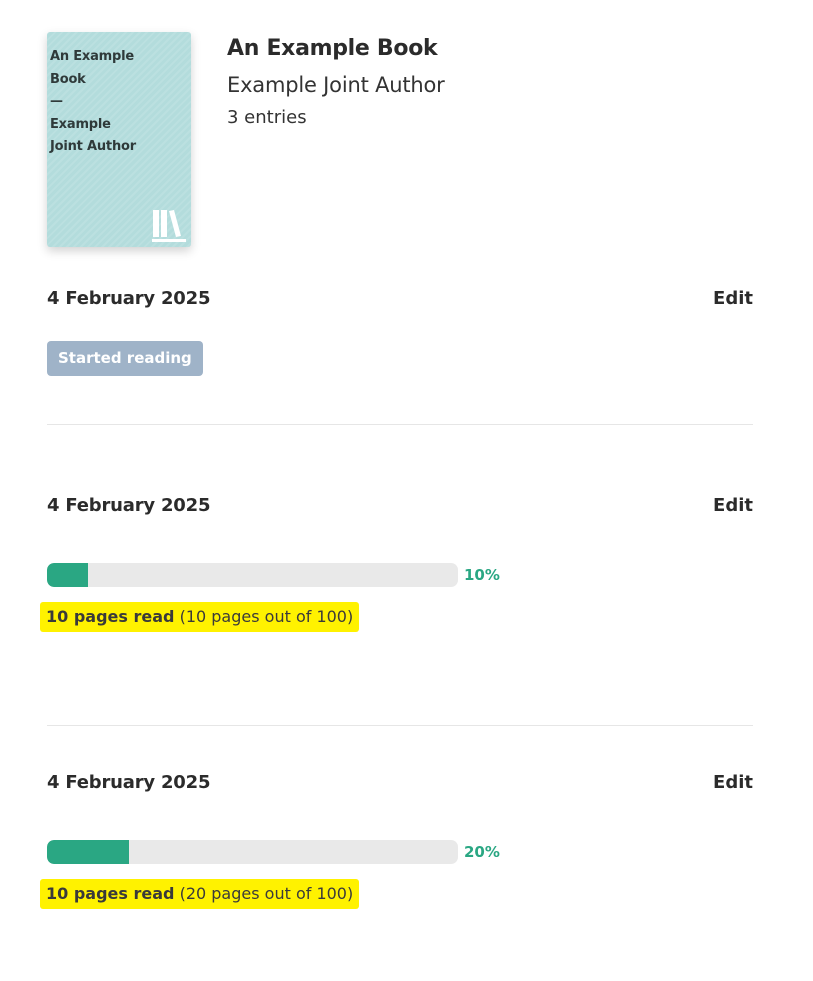  What do you see at coordinates (80, 124) in the screenshot?
I see `cover-line: Example` at bounding box center [80, 124].